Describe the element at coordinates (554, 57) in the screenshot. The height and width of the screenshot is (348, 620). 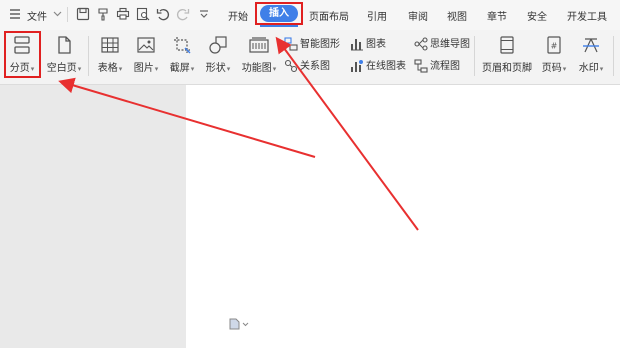
I see `page-number-button: # 页码▾` at that location.